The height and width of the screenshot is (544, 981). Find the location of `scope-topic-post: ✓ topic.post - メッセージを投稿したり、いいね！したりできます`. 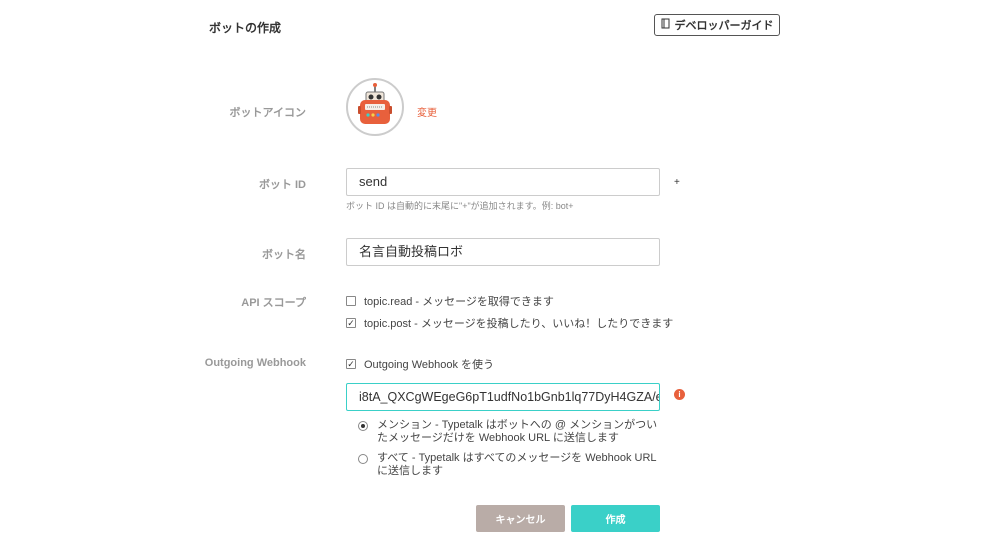

scope-topic-post: ✓ topic.post - メッセージを投稿したり、いいね！したりできます is located at coordinates (509, 323).